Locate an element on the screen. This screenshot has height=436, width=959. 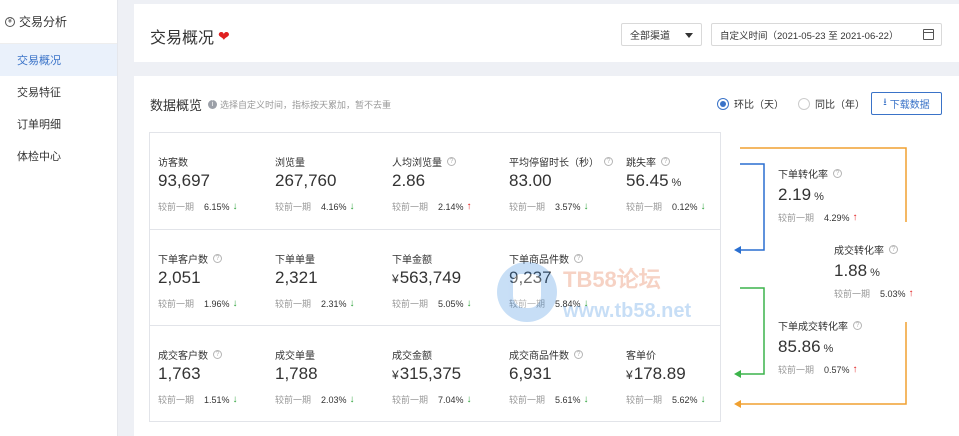
metric-compare: 较前一期 1.51% ↓ is located at coordinates (199, 399).